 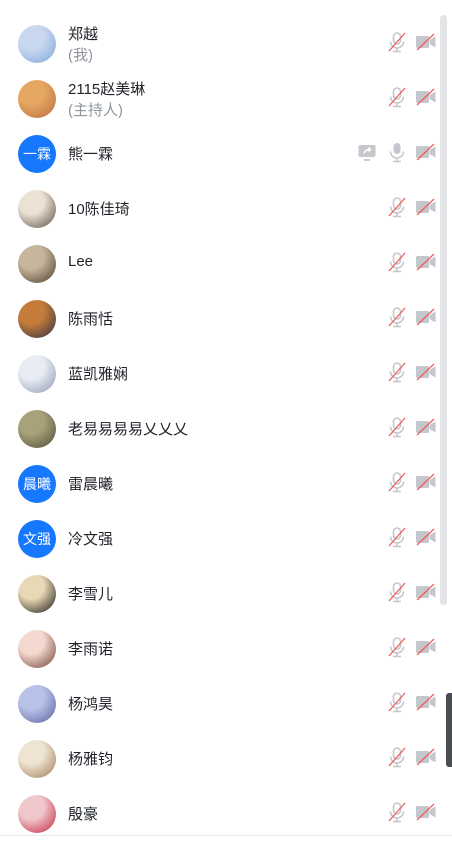 I want to click on participant-row: 蓝凯雅娴, so click(x=220, y=372).